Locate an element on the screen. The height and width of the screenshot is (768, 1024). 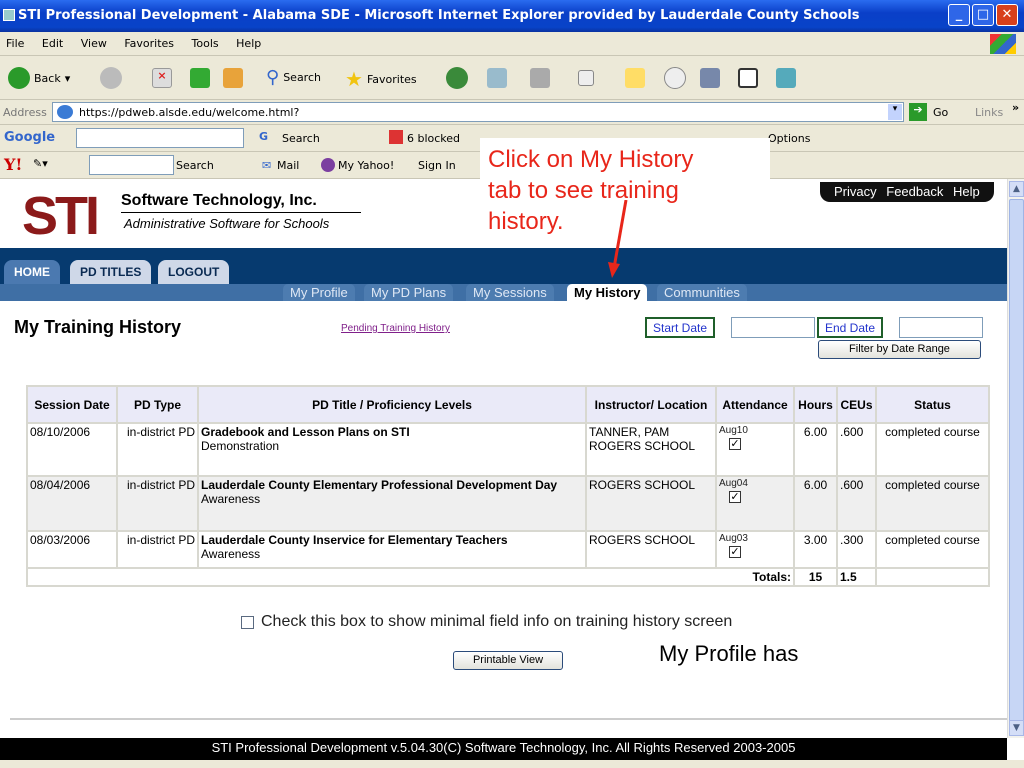
back-button: Back ▾ is located at coordinates (39, 78).